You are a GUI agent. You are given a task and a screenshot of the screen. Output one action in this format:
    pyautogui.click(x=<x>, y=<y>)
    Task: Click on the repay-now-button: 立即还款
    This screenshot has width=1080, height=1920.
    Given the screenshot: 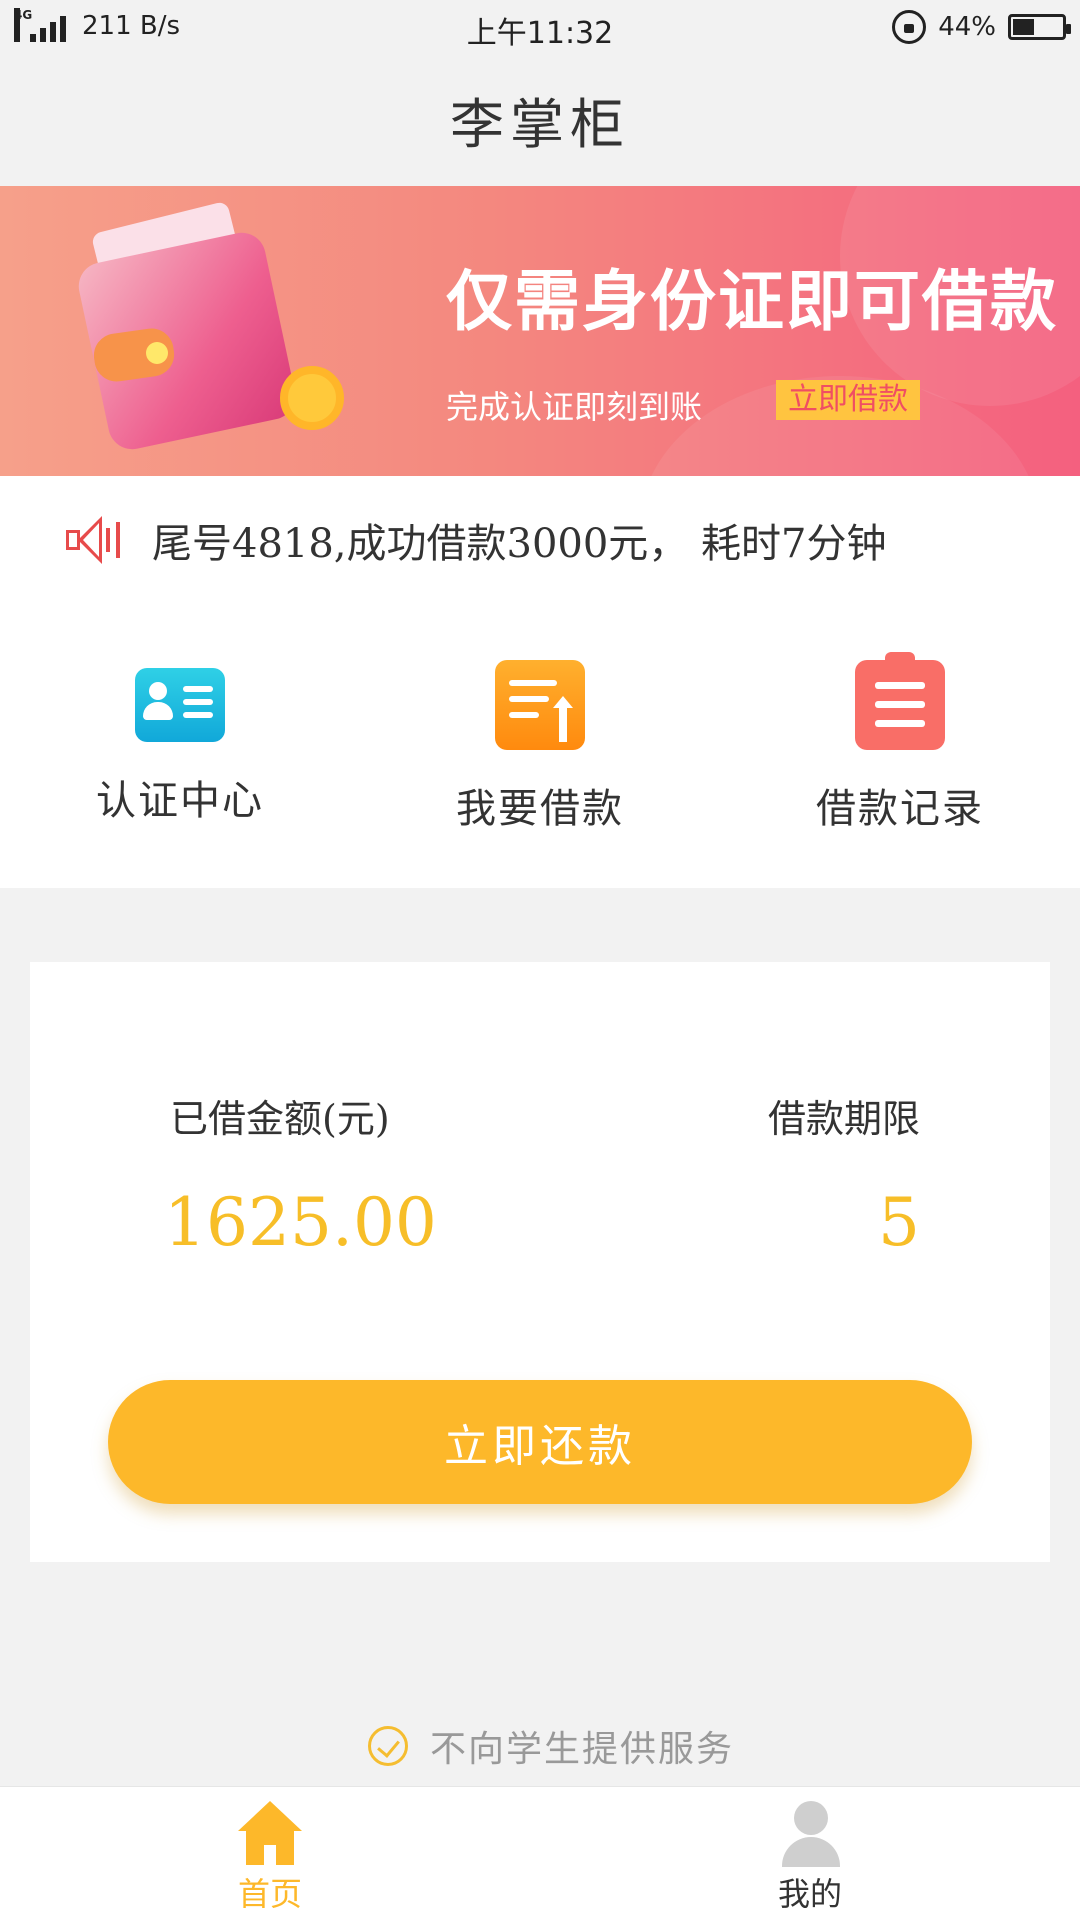 What is the action you would take?
    pyautogui.click(x=540, y=1442)
    